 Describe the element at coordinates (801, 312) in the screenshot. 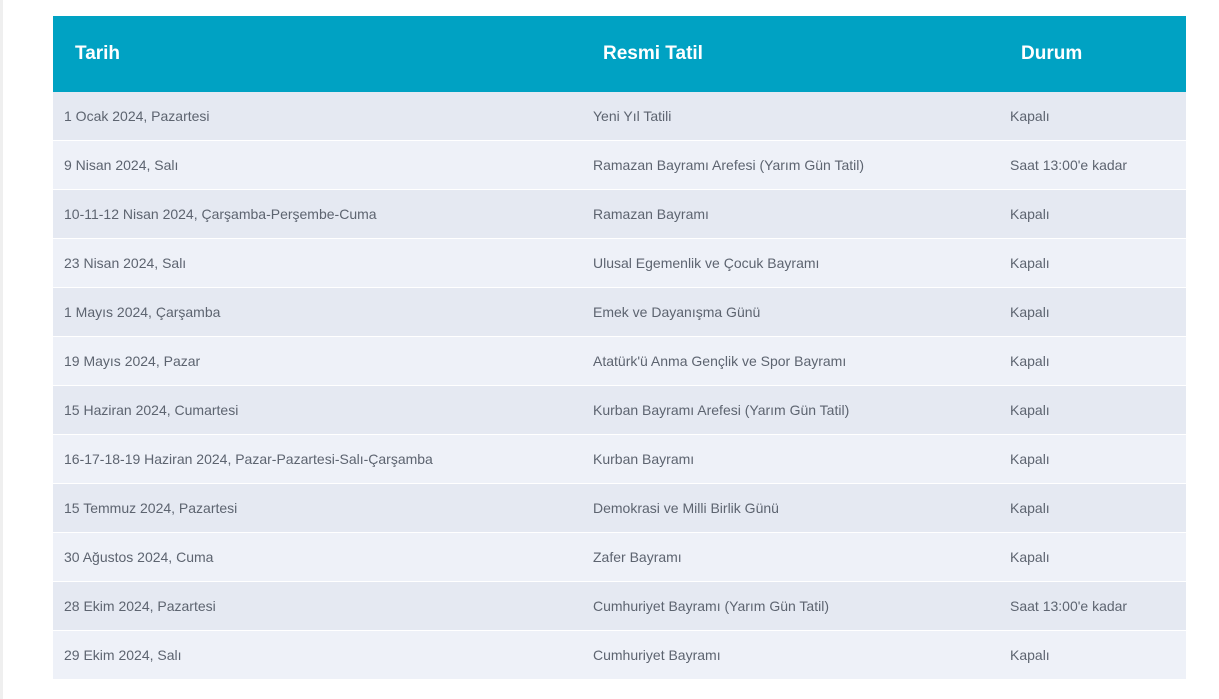

I see `cell-holiday: Emek ve Dayanışma Günü` at that location.